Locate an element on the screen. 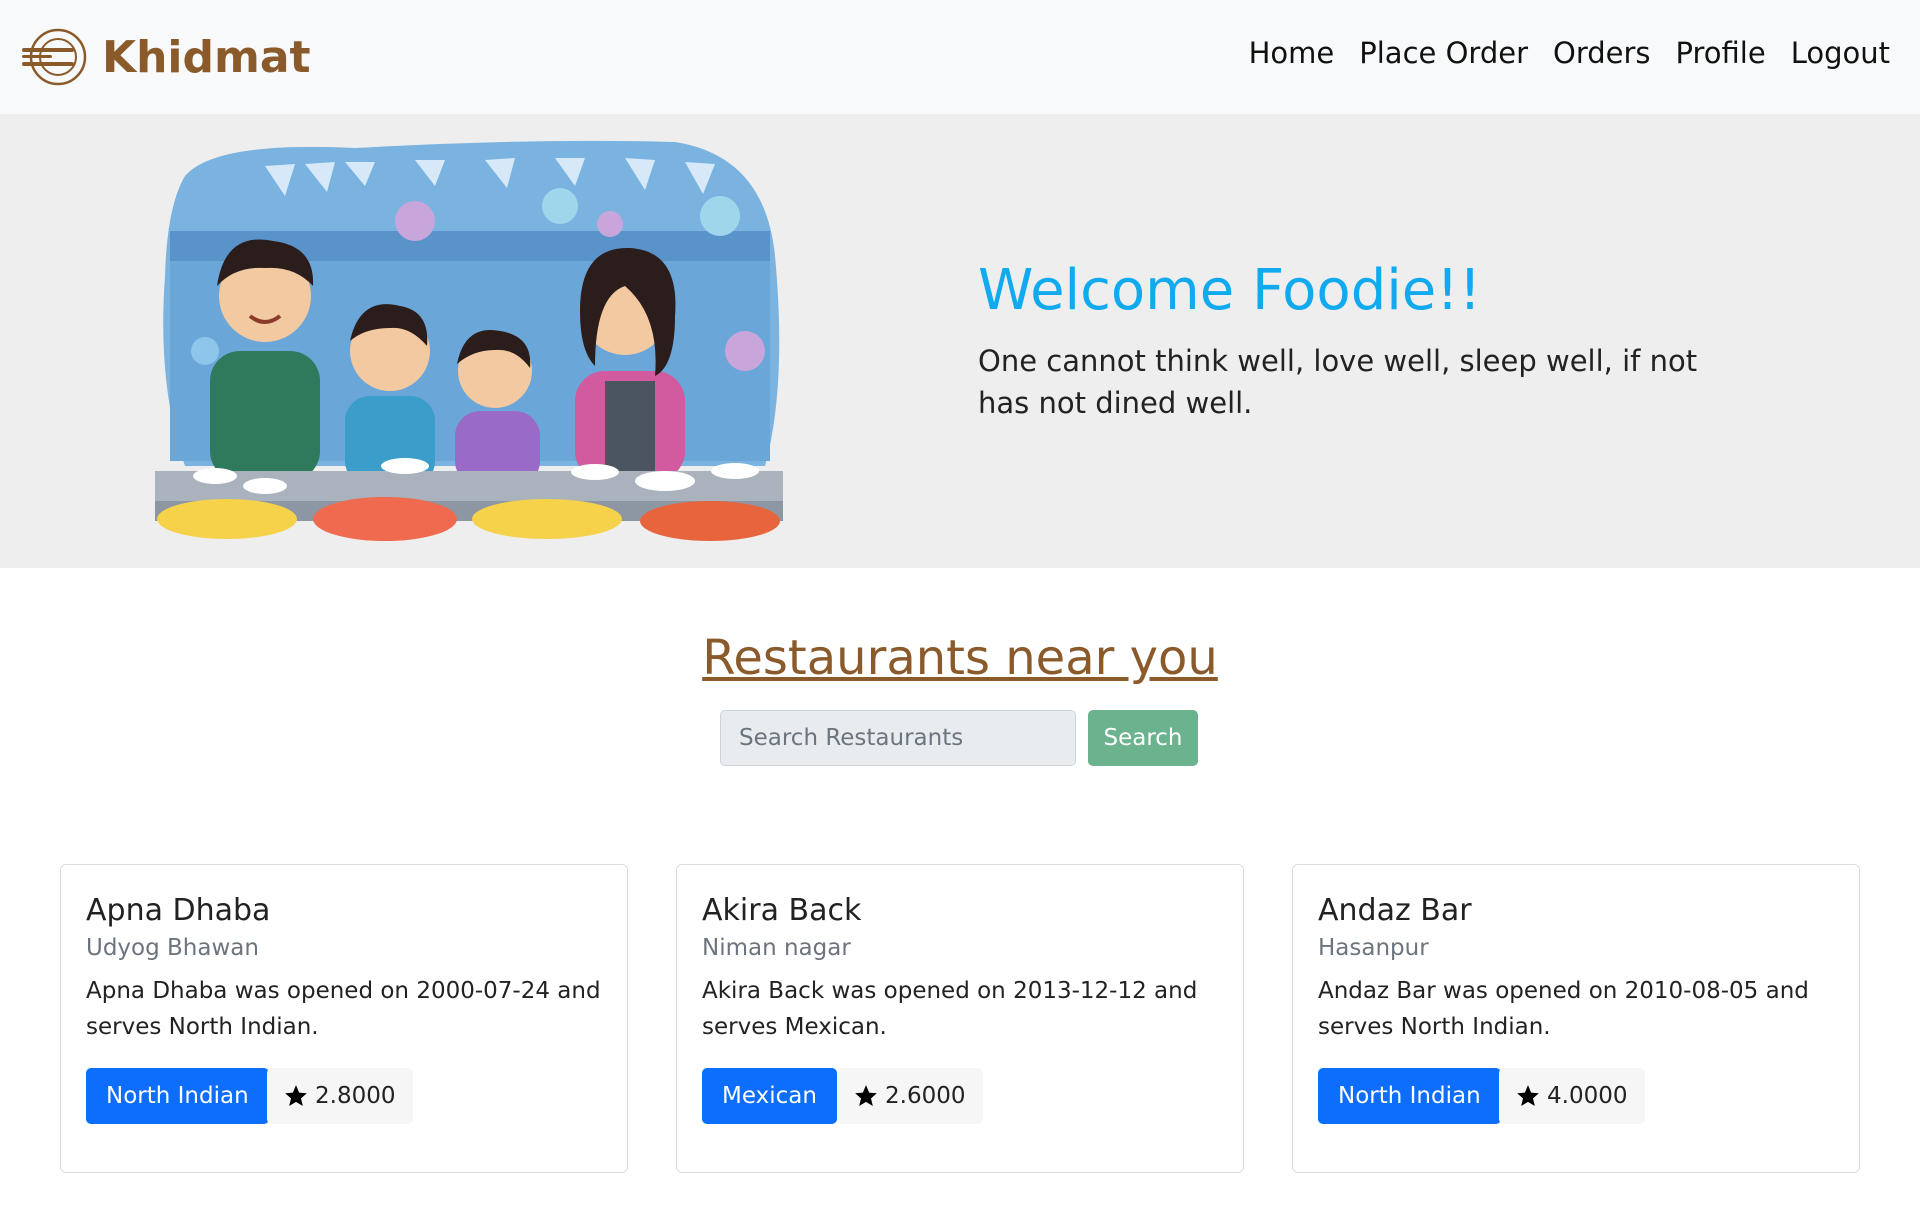 The height and width of the screenshot is (1206, 1920). rating-badge: 4.0000 is located at coordinates (1572, 1096).